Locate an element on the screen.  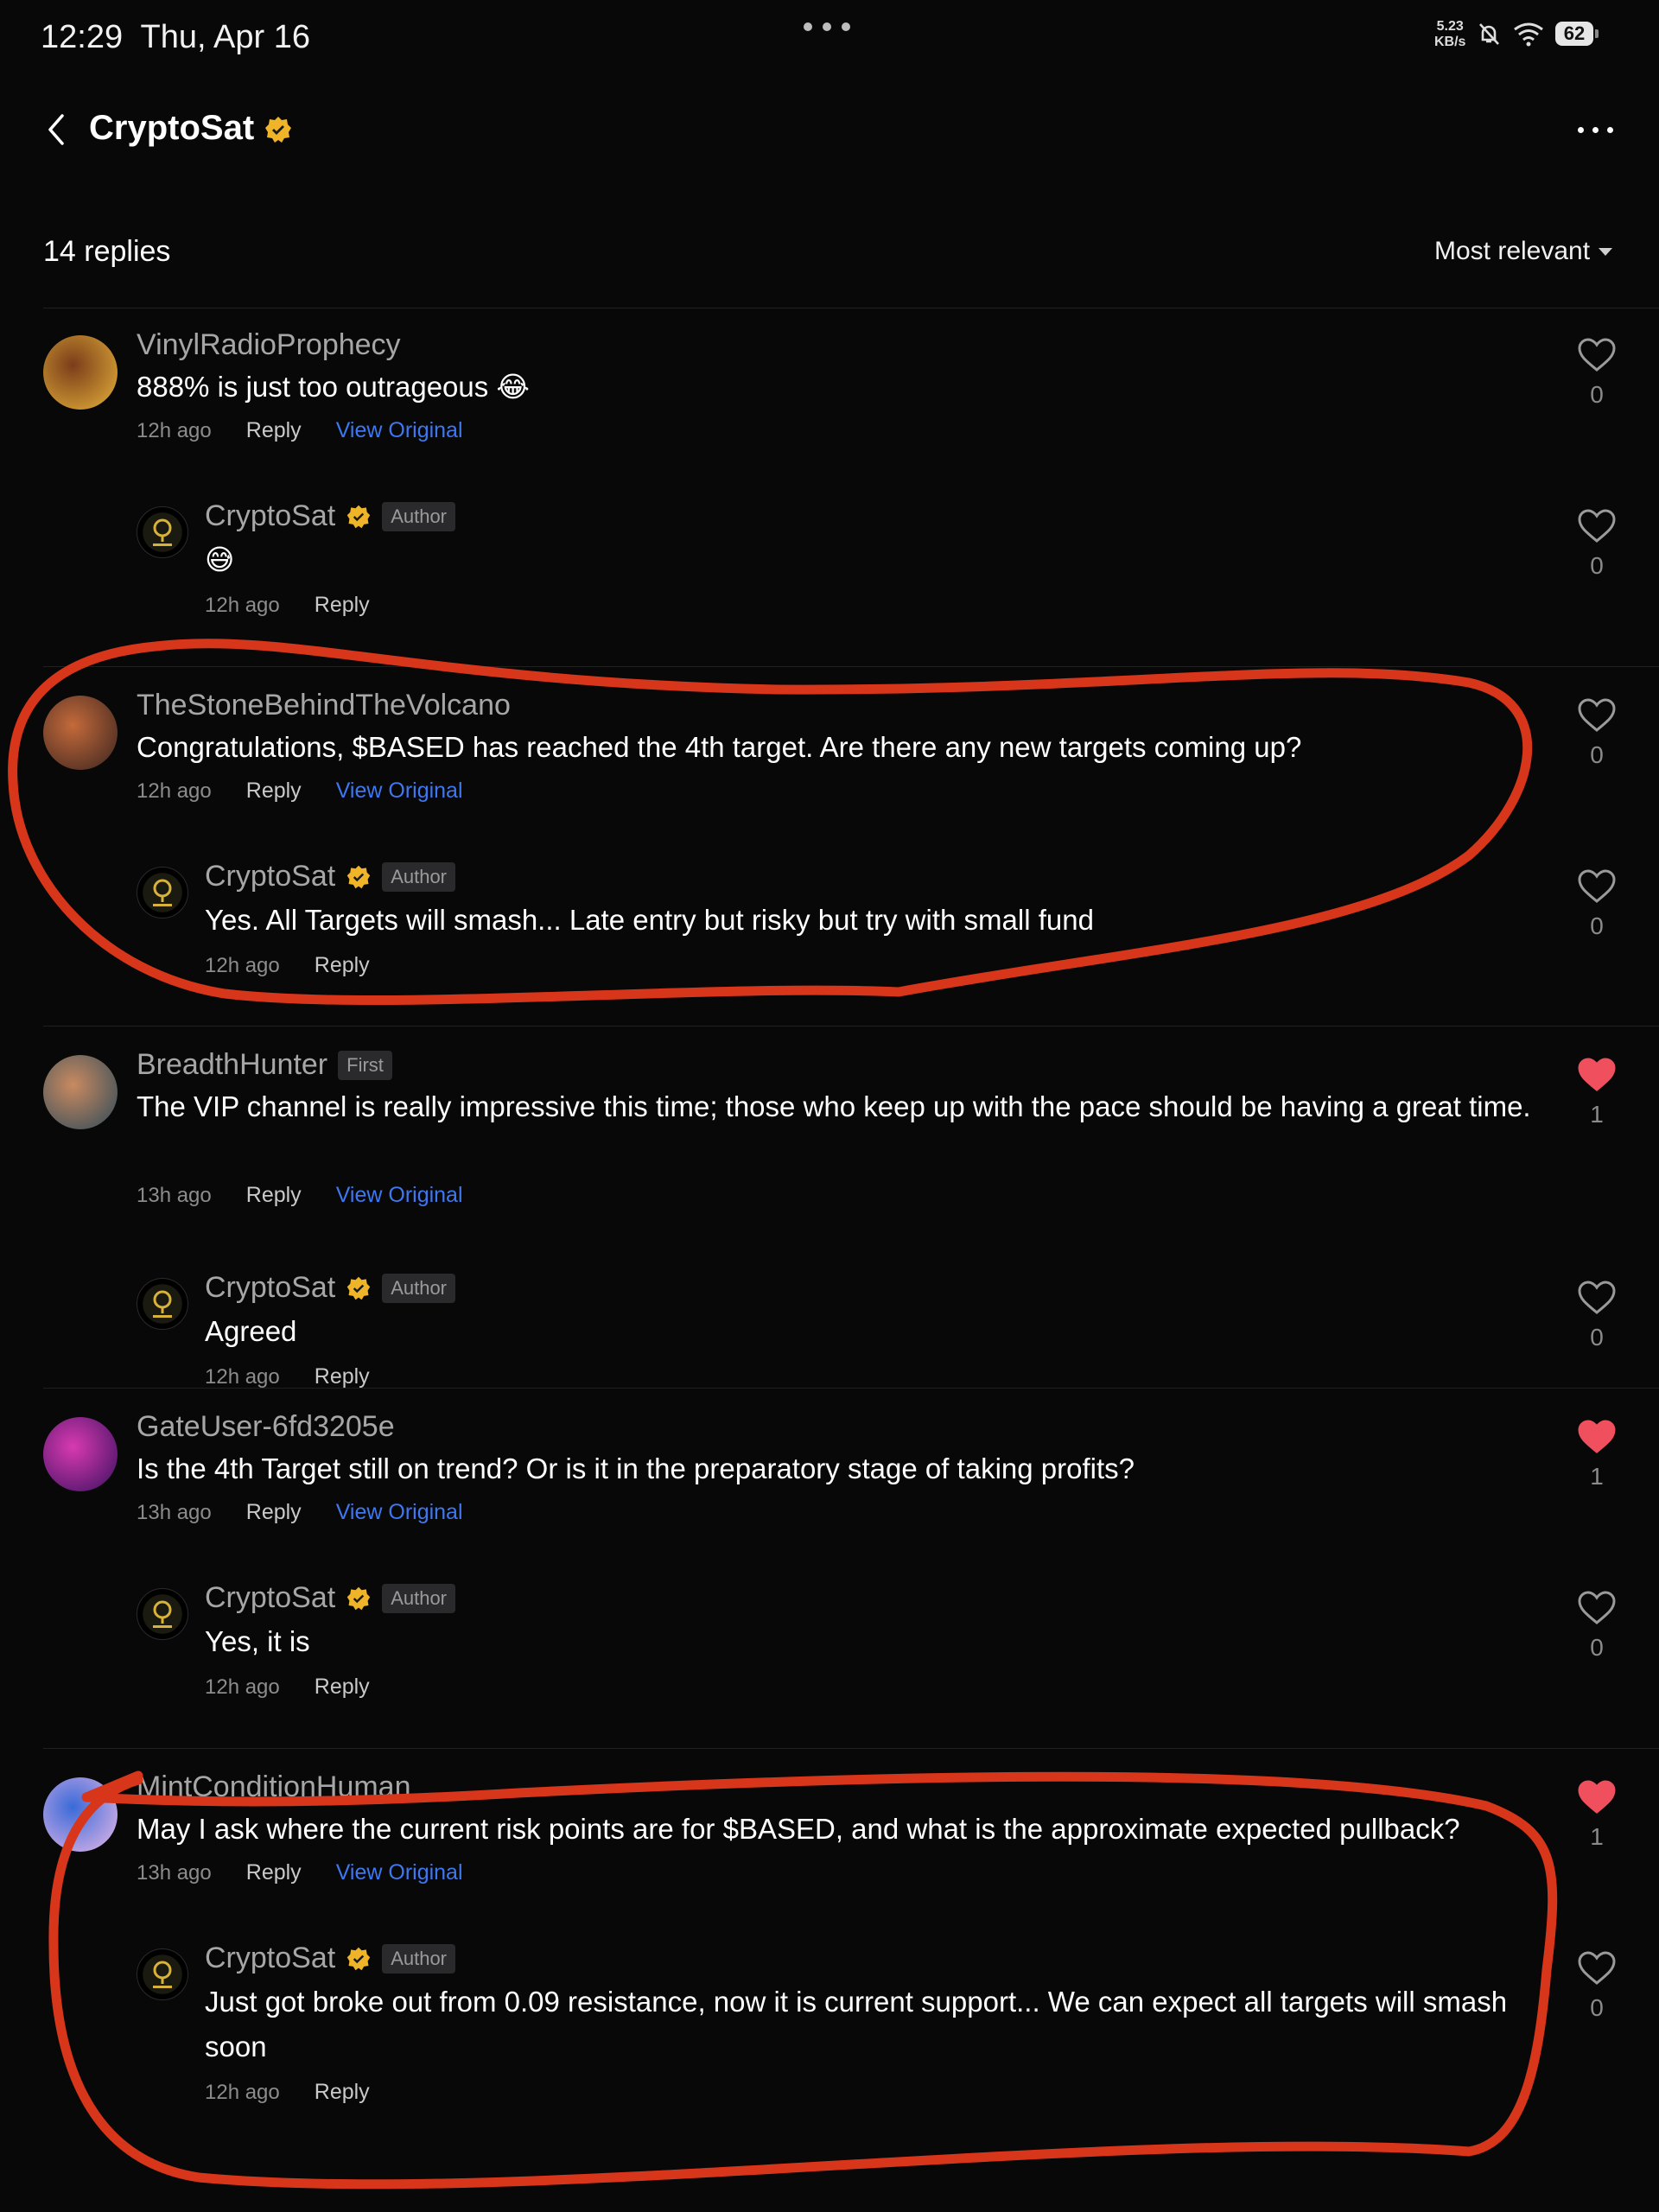
more-options-button is located at coordinates (1595, 129).